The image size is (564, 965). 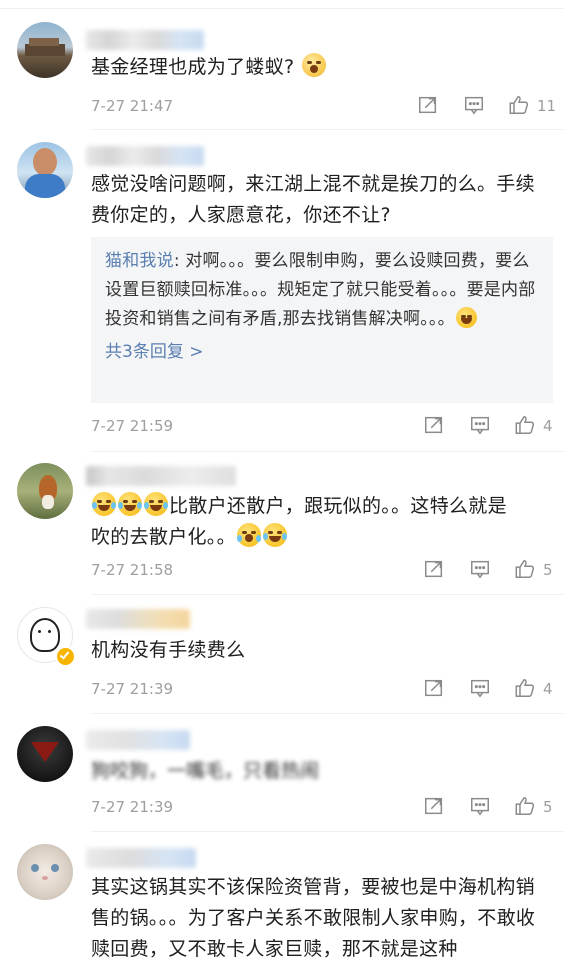 I want to click on comment-time: 7-27 21:59, so click(x=132, y=426).